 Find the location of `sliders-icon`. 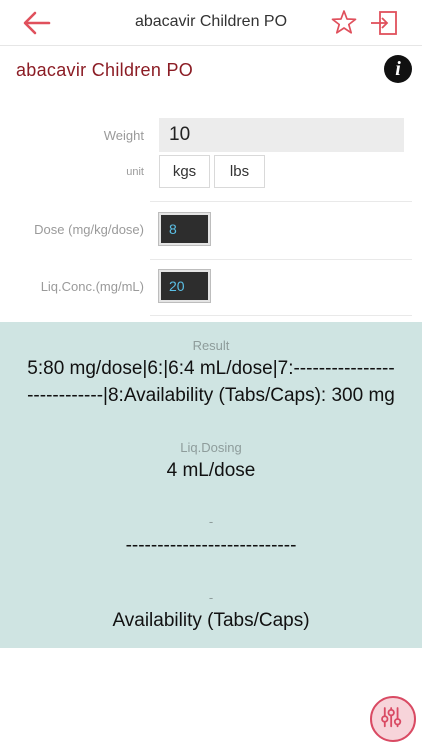

sliders-icon is located at coordinates (391, 717).